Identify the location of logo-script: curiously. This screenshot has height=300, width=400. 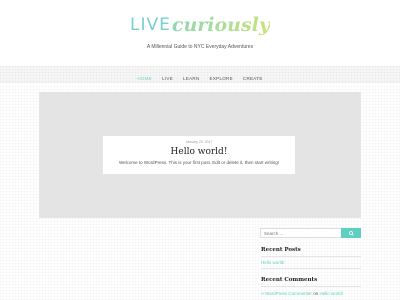
(220, 25).